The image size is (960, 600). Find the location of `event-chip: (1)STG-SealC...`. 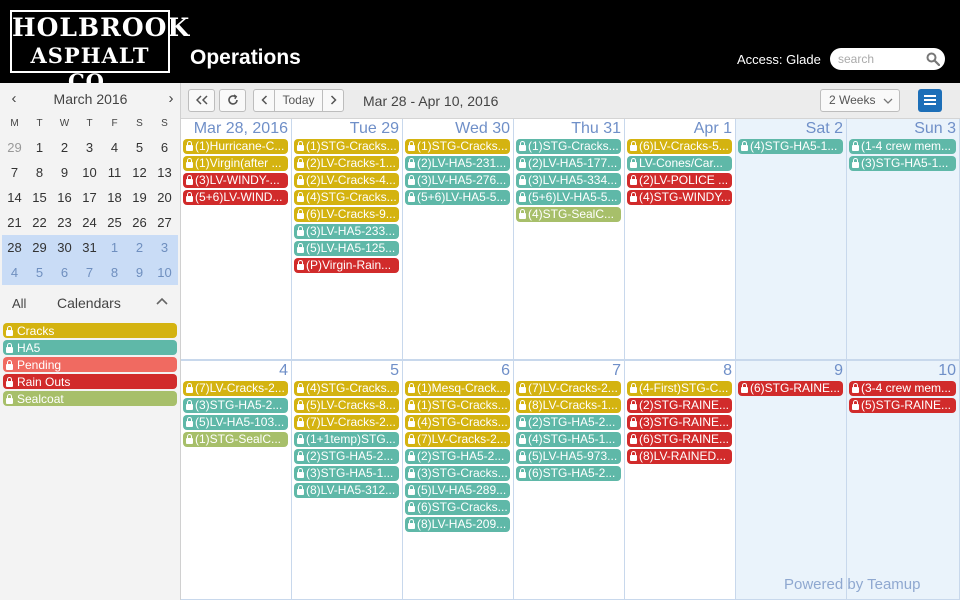

event-chip: (1)STG-SealC... is located at coordinates (235, 439).